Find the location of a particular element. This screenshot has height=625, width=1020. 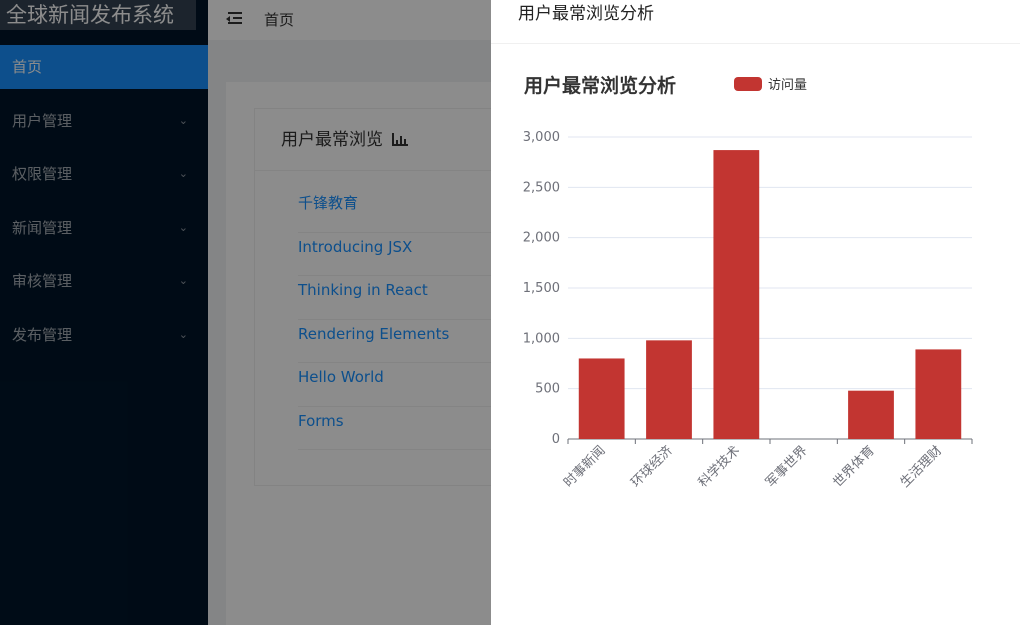

chart-title: 用户最常浏览分析 is located at coordinates (600, 85).